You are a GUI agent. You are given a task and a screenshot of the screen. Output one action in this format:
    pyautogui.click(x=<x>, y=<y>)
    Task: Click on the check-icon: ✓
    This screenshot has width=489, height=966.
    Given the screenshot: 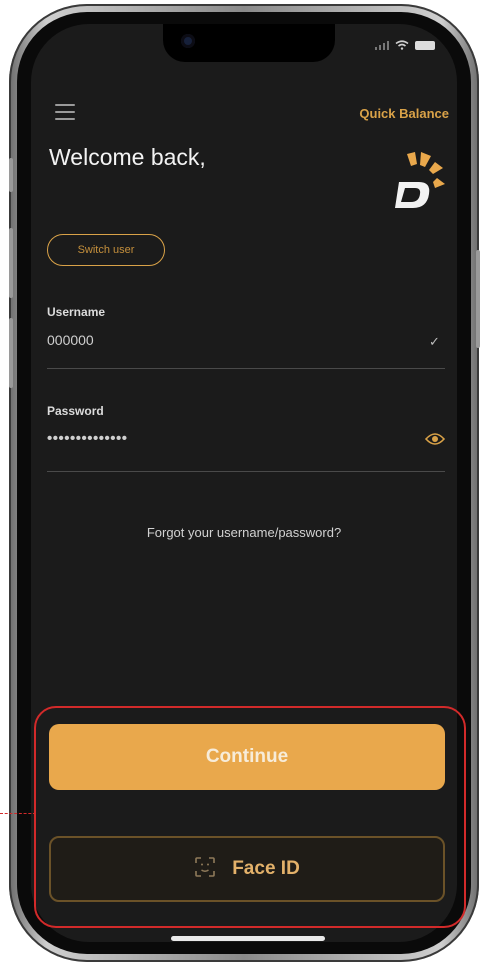 What is the action you would take?
    pyautogui.click(x=434, y=341)
    